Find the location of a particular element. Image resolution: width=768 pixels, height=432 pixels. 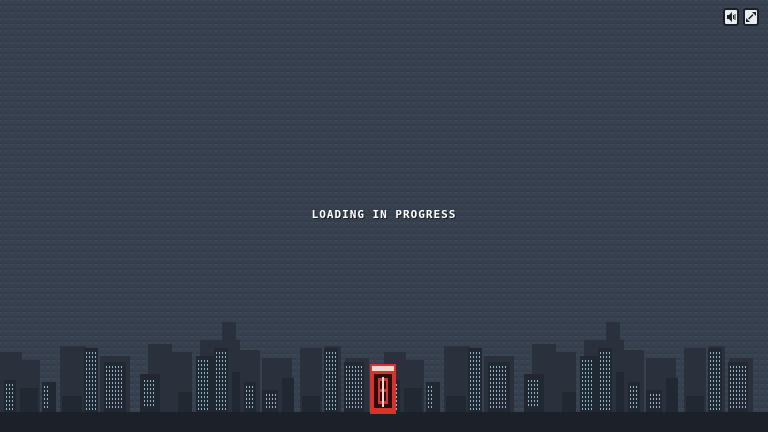

phone-booth-sign is located at coordinates (383, 368).